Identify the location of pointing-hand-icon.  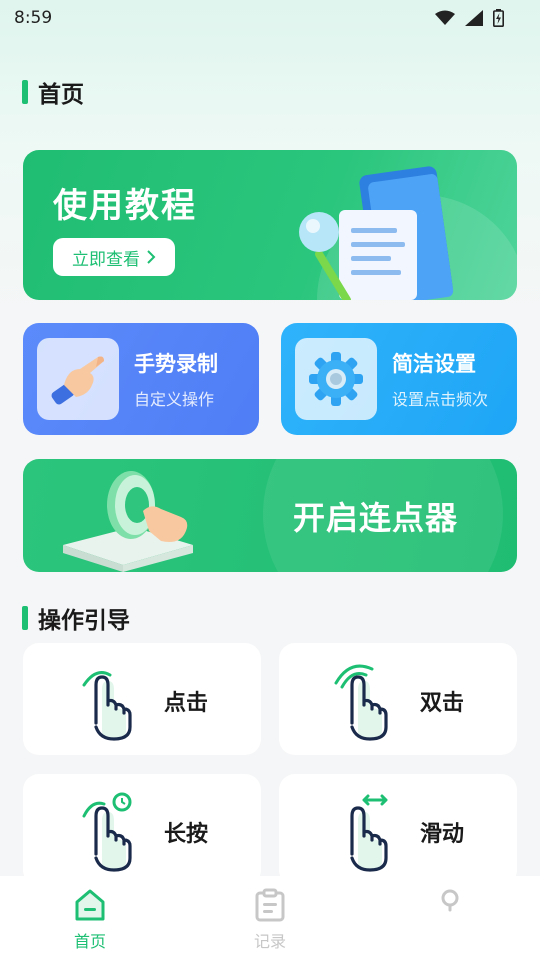
(77, 380).